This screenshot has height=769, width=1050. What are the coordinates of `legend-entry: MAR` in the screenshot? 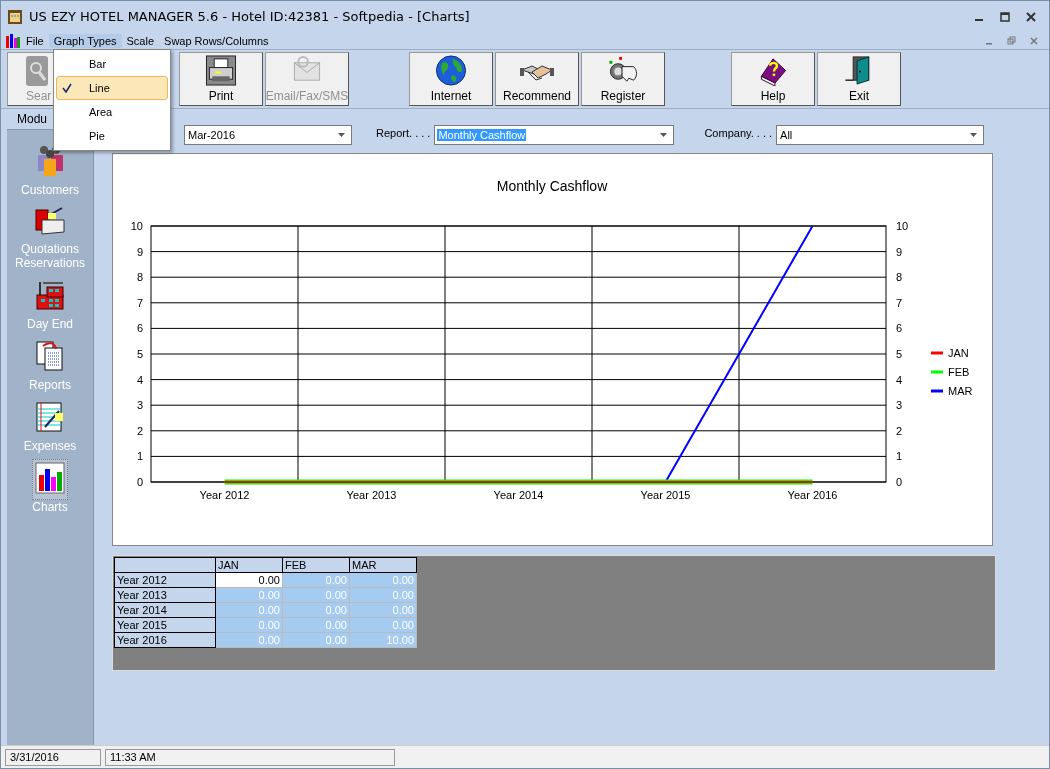 It's located at (952, 391).